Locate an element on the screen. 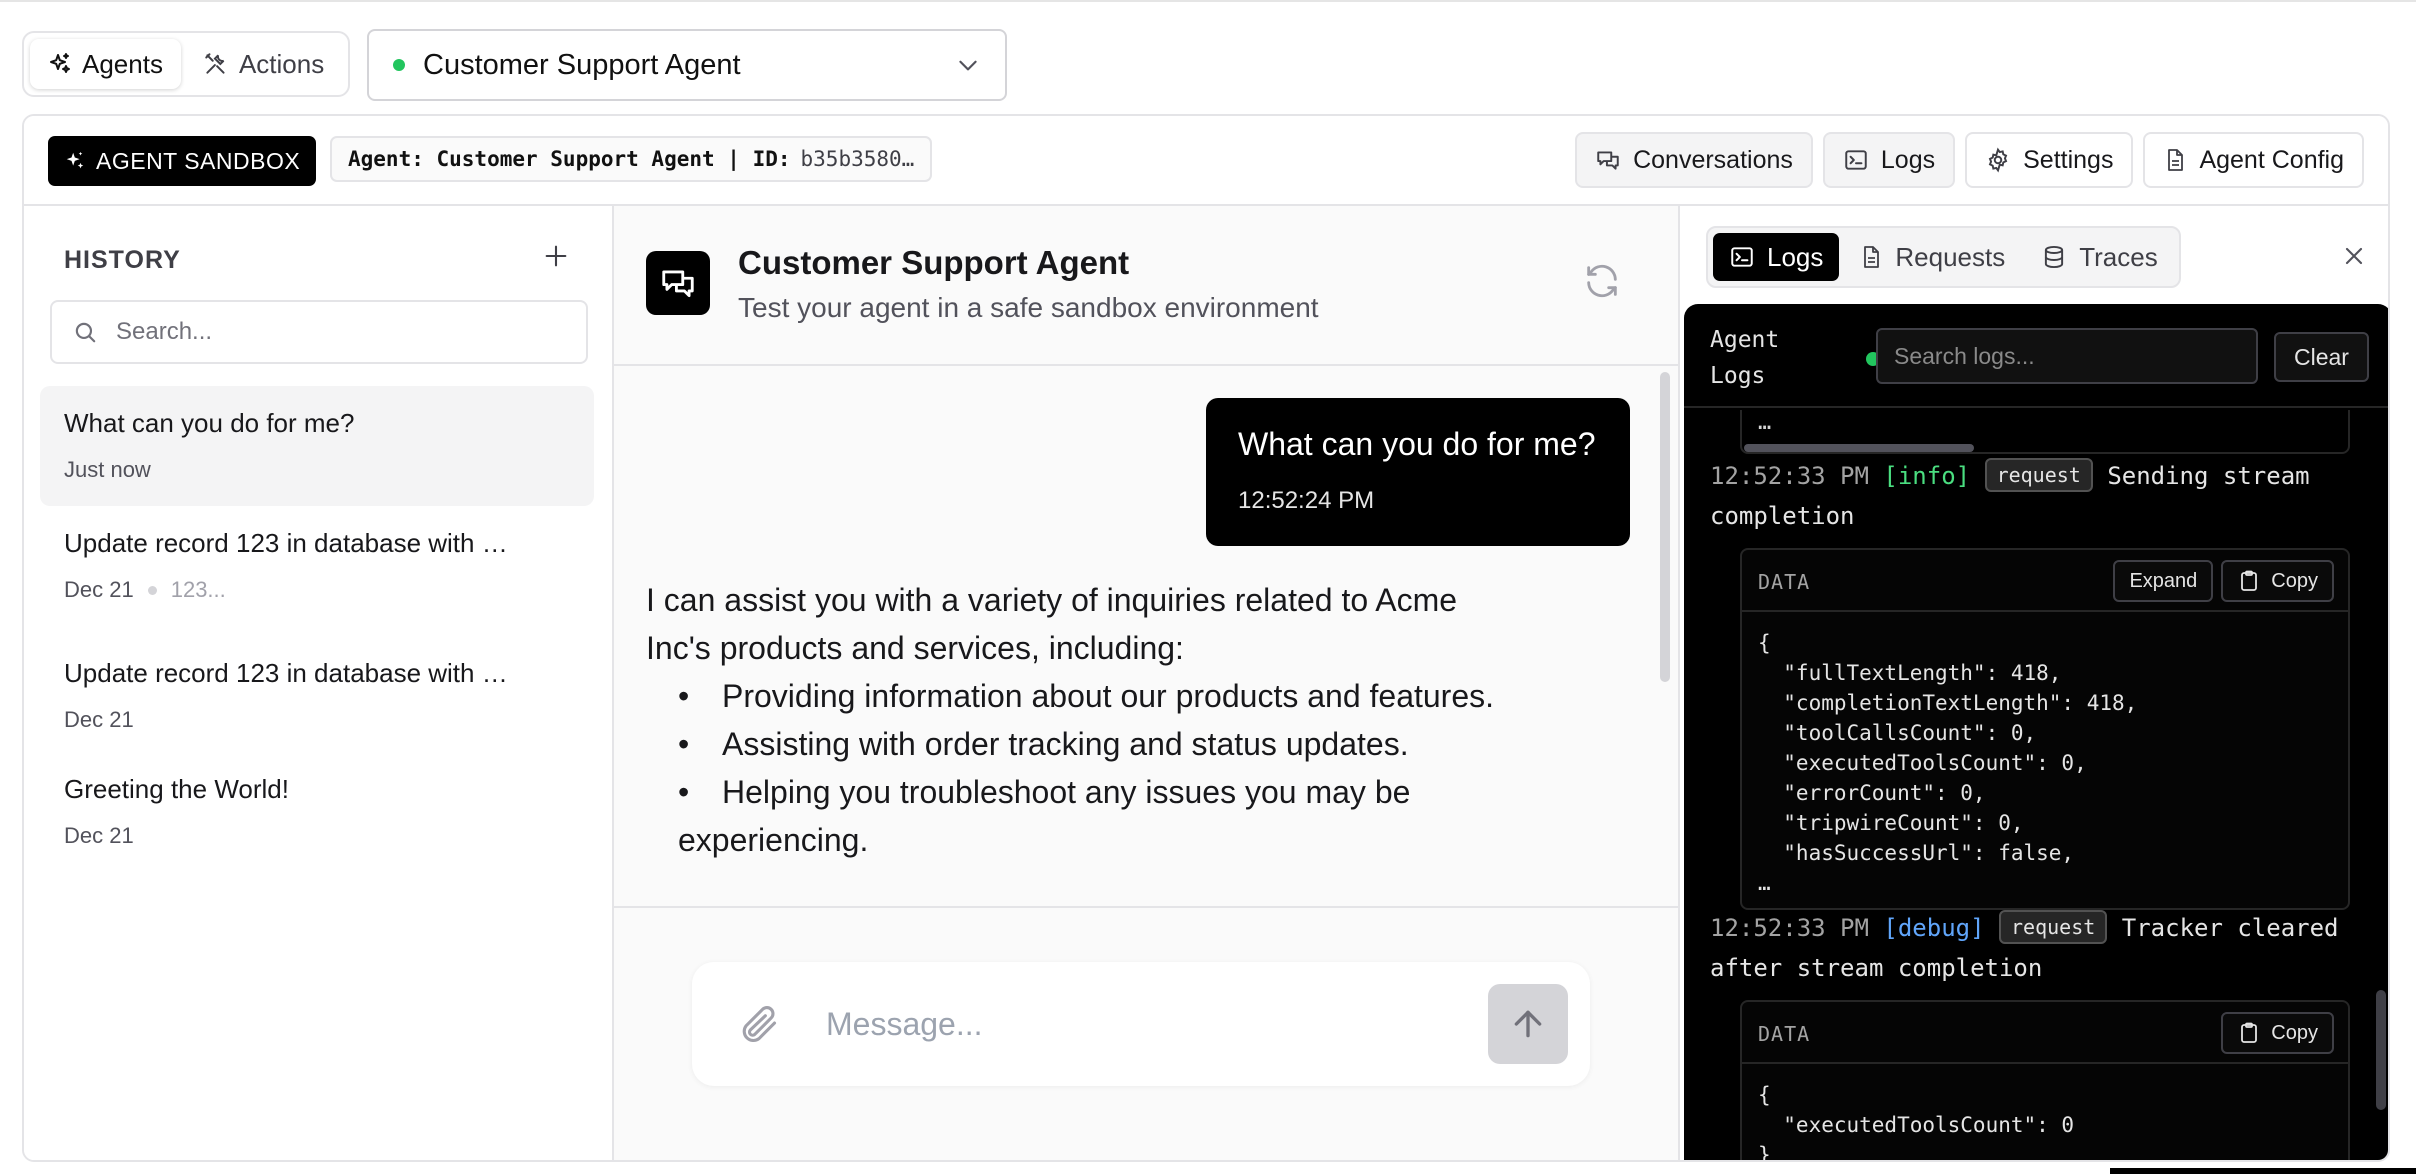  database-icon is located at coordinates (2054, 257).